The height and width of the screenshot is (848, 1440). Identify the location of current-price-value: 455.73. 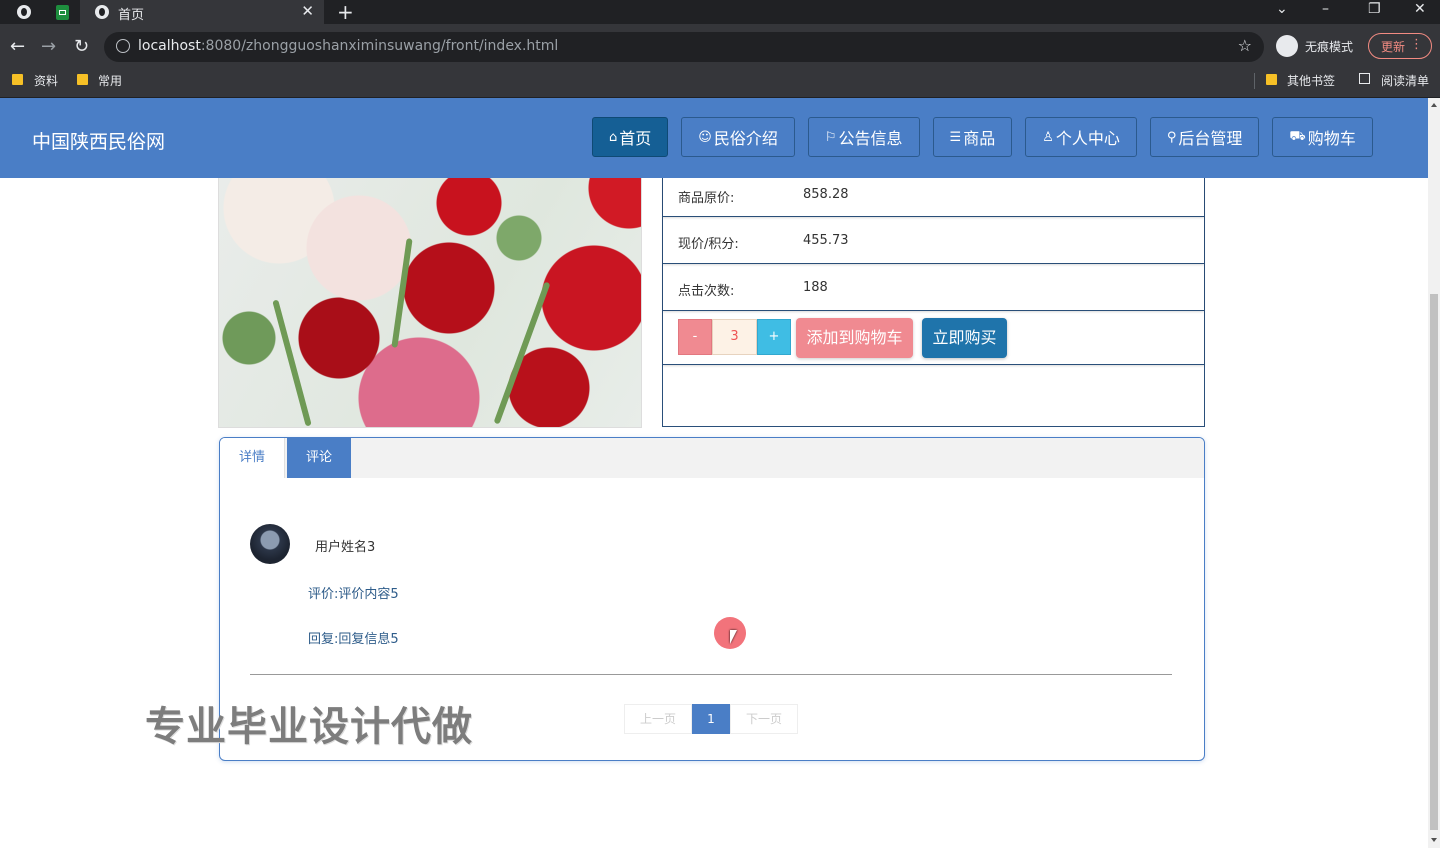
(826, 240).